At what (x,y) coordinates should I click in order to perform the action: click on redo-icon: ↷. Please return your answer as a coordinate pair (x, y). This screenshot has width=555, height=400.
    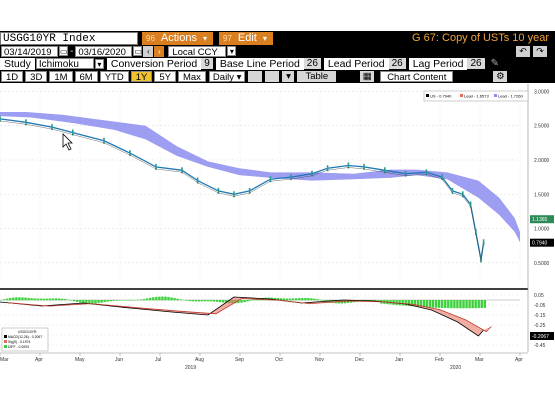
    Looking at the image, I should click on (540, 51).